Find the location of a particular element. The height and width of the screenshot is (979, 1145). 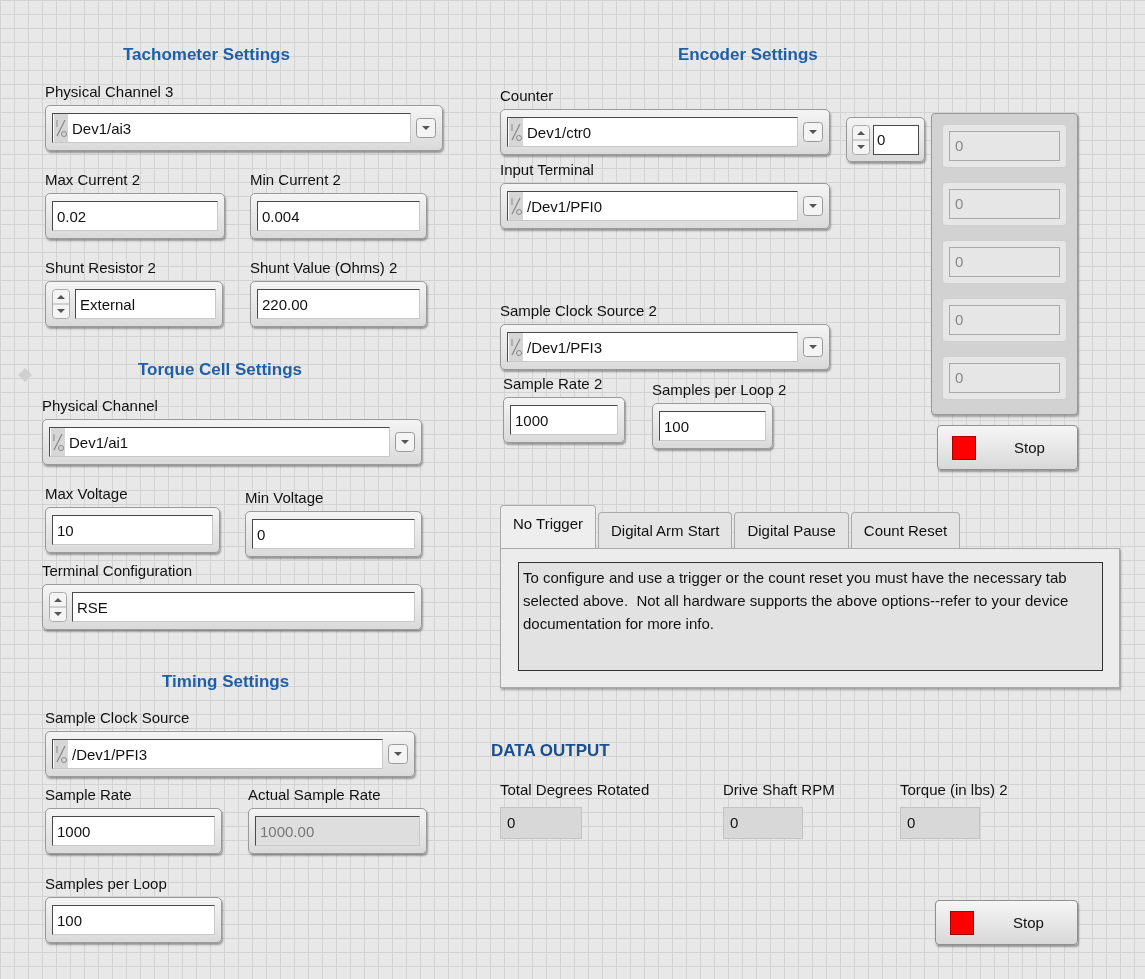

control-label: Sample Clock Source is located at coordinates (117, 718).